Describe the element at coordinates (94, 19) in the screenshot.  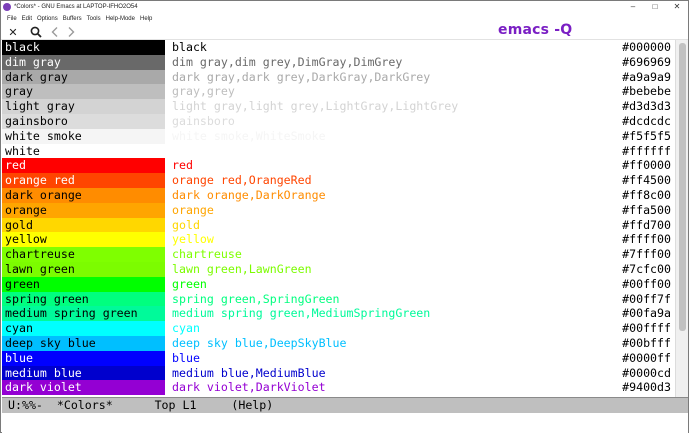
I see `menu-tools: Tools` at that location.